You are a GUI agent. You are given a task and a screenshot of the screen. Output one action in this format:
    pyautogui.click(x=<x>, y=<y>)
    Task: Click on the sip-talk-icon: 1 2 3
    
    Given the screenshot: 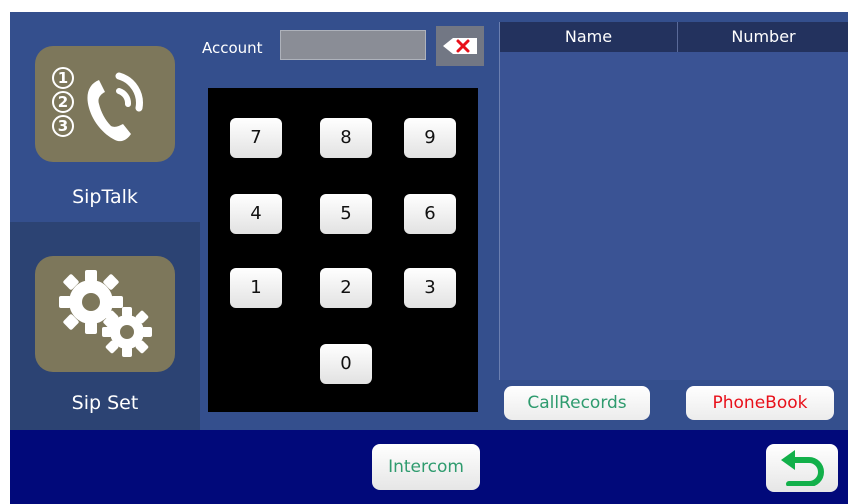 What is the action you would take?
    pyautogui.click(x=105, y=104)
    